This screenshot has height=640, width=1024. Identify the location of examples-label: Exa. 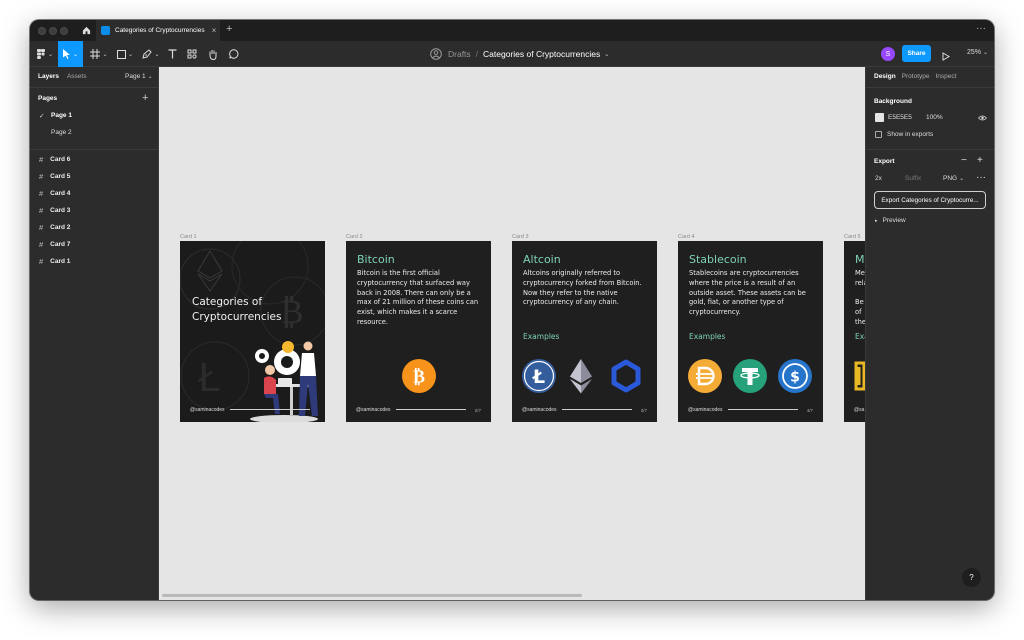
(860, 336).